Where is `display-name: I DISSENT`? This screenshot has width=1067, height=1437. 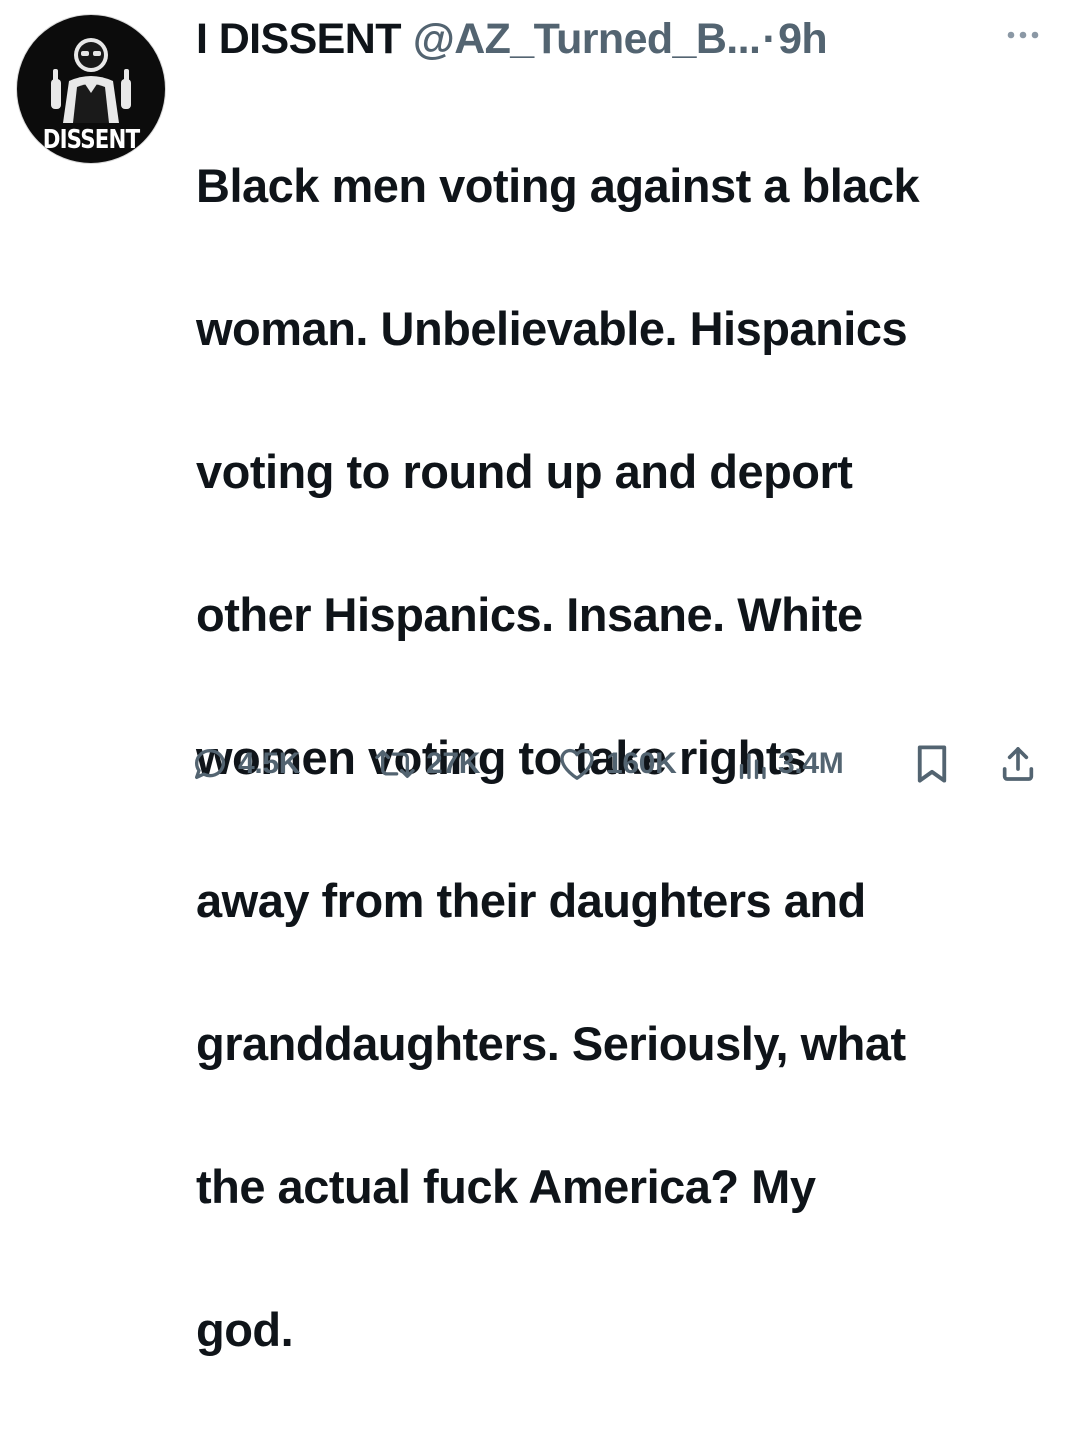
display-name: I DISSENT is located at coordinates (298, 39).